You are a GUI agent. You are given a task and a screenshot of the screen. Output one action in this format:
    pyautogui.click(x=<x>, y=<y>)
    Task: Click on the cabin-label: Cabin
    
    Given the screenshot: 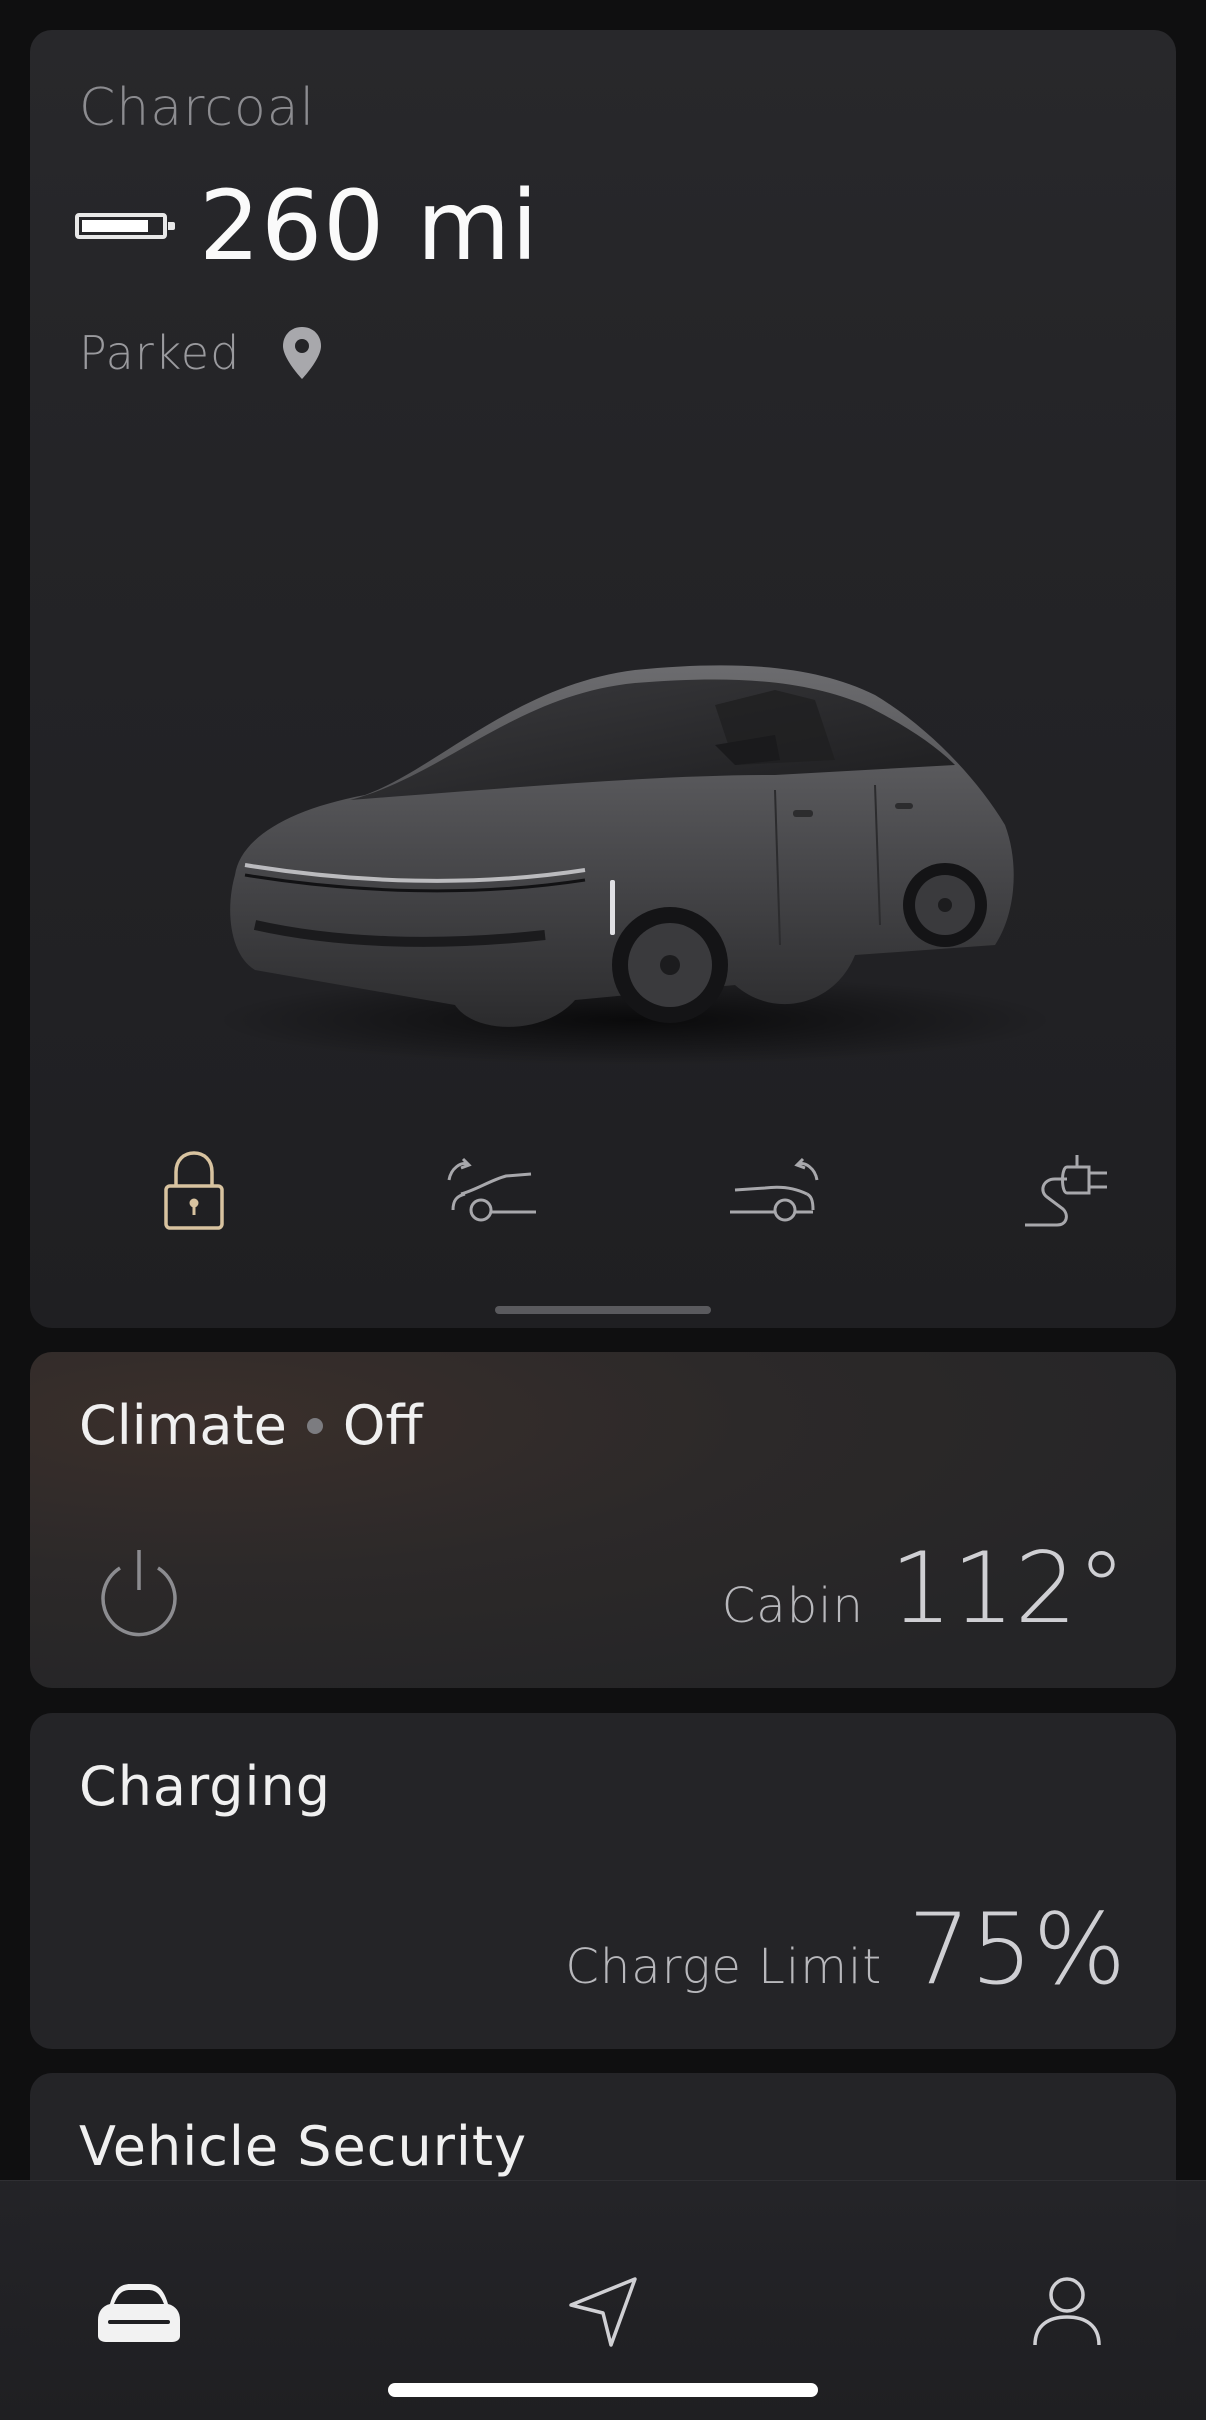 What is the action you would take?
    pyautogui.click(x=792, y=1606)
    